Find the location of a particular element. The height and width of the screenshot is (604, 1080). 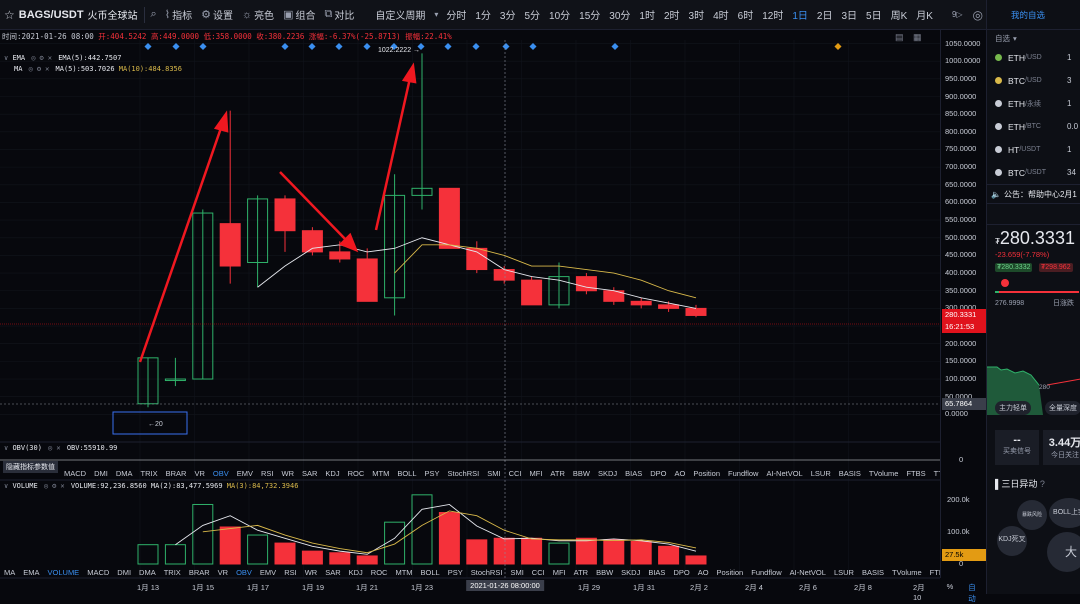

indicator-VOLUME: VOLUME is located at coordinates (64, 572).